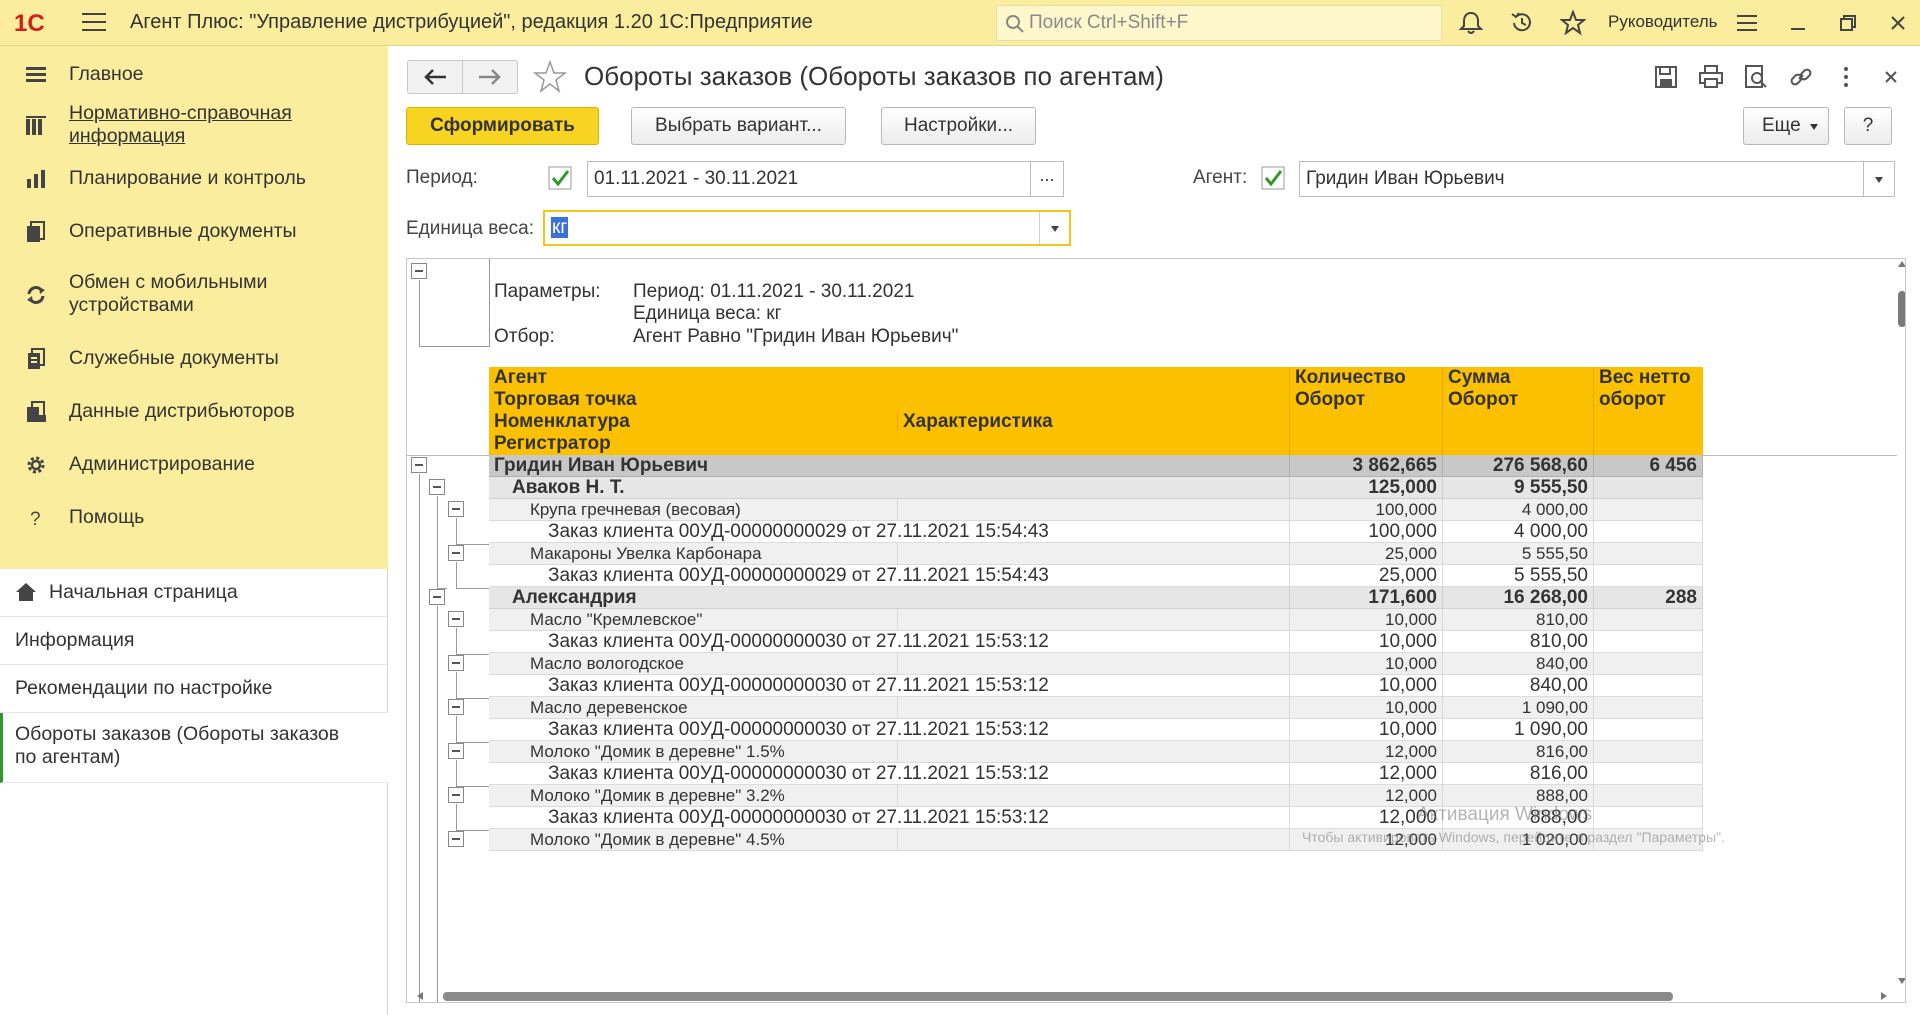 The height and width of the screenshot is (1015, 1920). What do you see at coordinates (1137, 708) in the screenshot?
I see `report-row: Масло деревенское 10,000 1 090,00` at bounding box center [1137, 708].